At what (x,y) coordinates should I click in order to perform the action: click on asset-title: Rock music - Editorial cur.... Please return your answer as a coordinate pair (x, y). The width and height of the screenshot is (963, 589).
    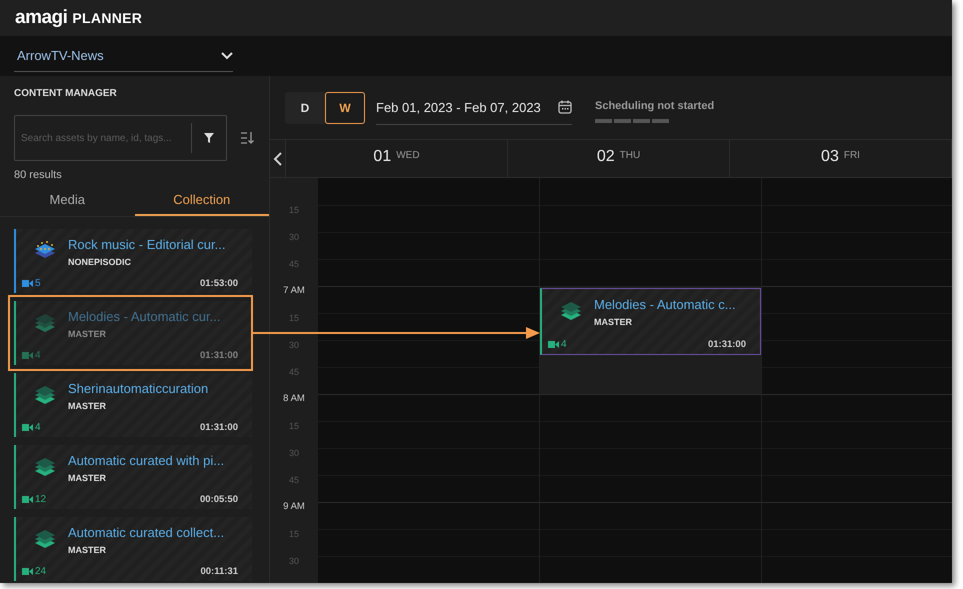
    Looking at the image, I should click on (147, 244).